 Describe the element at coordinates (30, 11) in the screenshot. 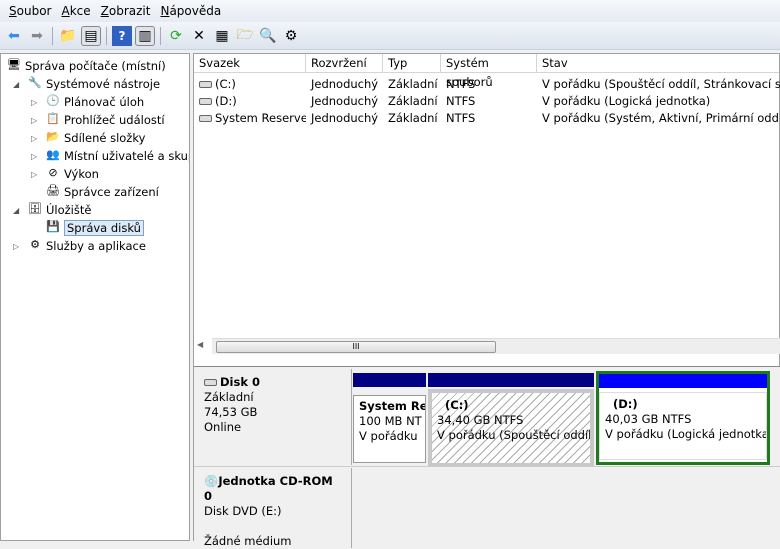

I see `menu-soubor: Soubor` at that location.